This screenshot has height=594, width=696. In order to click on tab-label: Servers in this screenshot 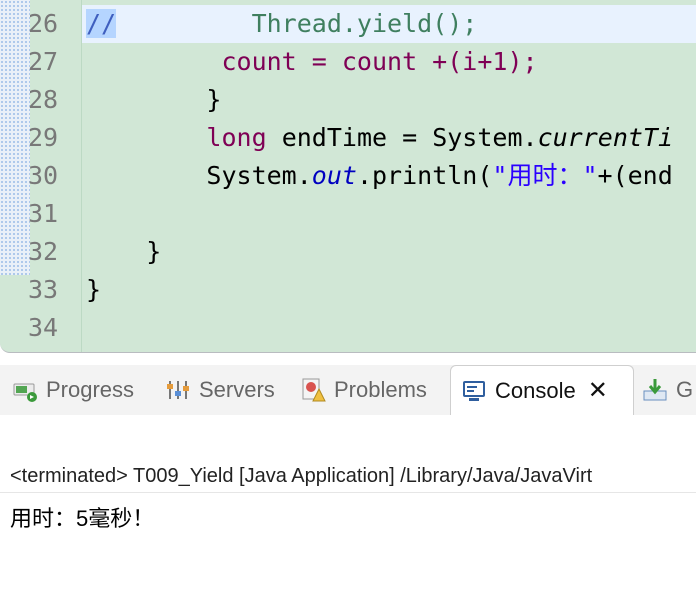, I will do `click(237, 389)`.